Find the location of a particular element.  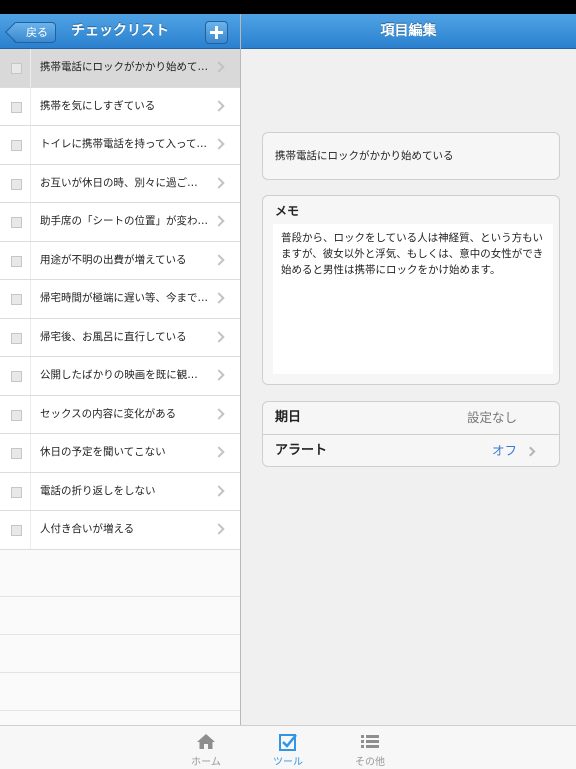

settings-group: 期日 設定なし アラート オフ is located at coordinates (411, 434).